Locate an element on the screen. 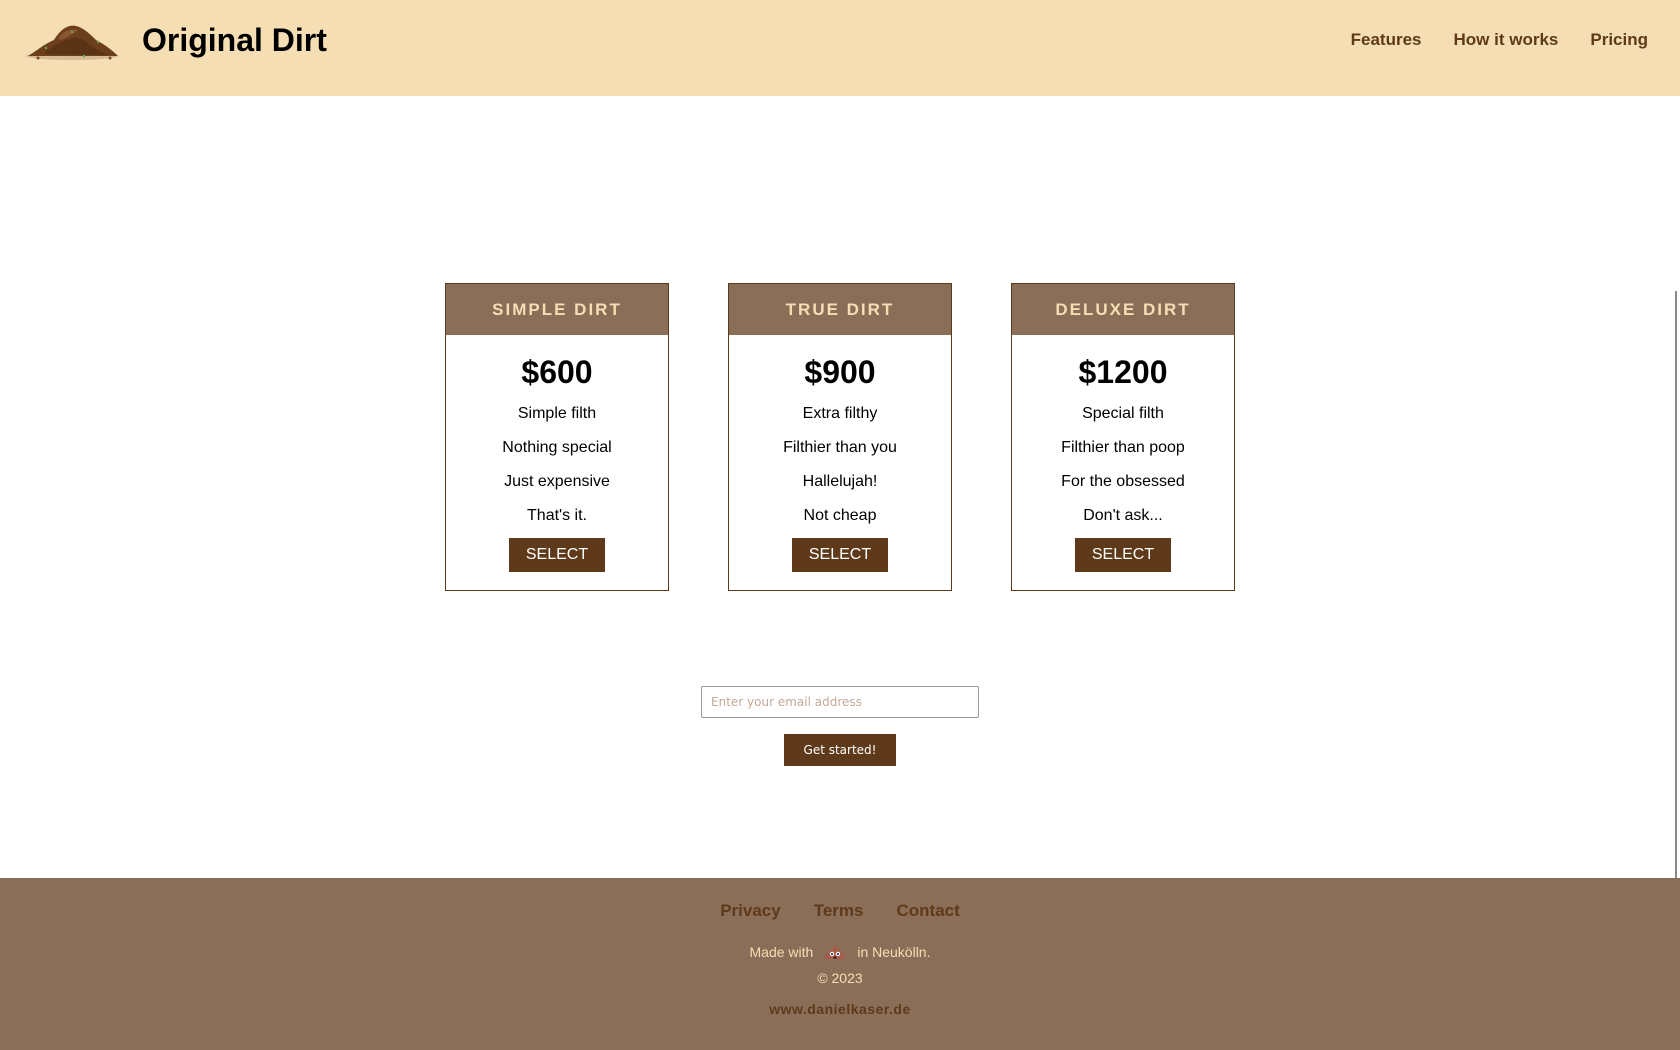 This screenshot has height=1050, width=1680. footer-link-contact: Contact is located at coordinates (927, 911).